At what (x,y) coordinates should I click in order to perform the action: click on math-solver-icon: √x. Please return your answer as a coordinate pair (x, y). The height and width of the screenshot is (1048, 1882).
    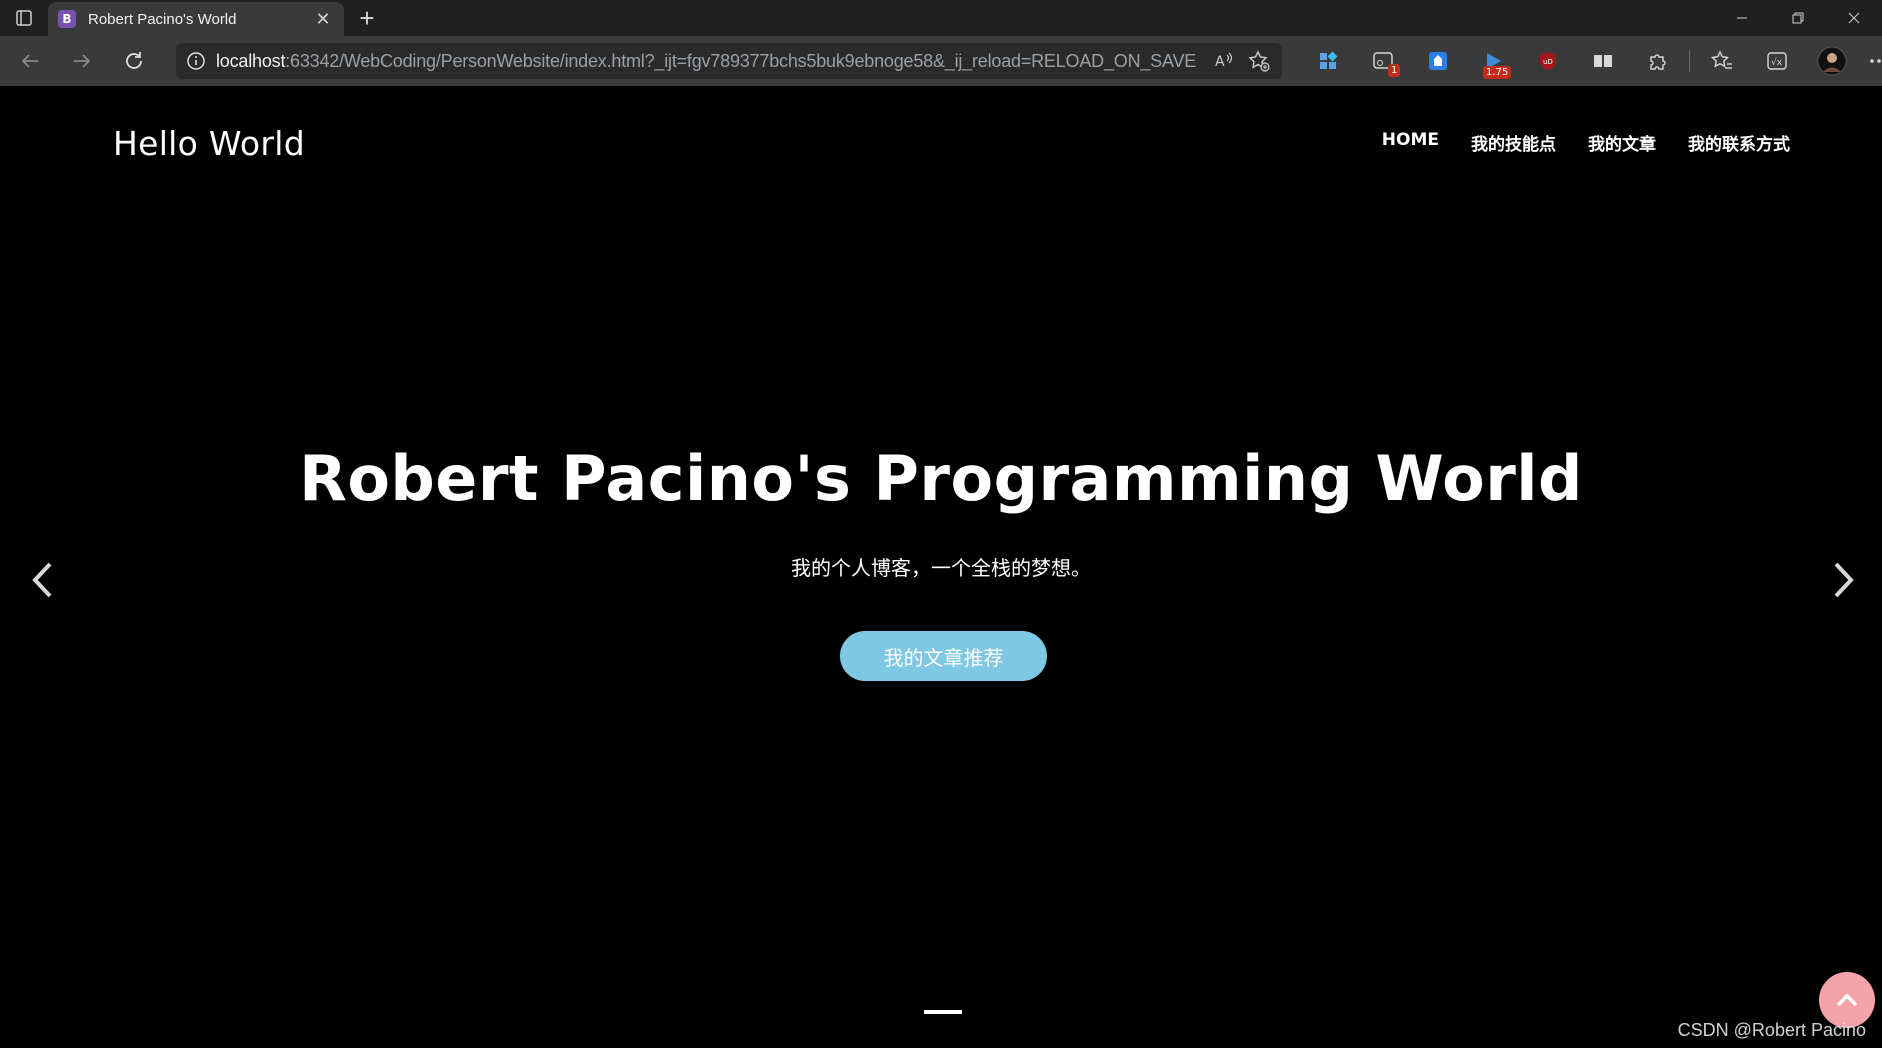
    Looking at the image, I should click on (1776, 61).